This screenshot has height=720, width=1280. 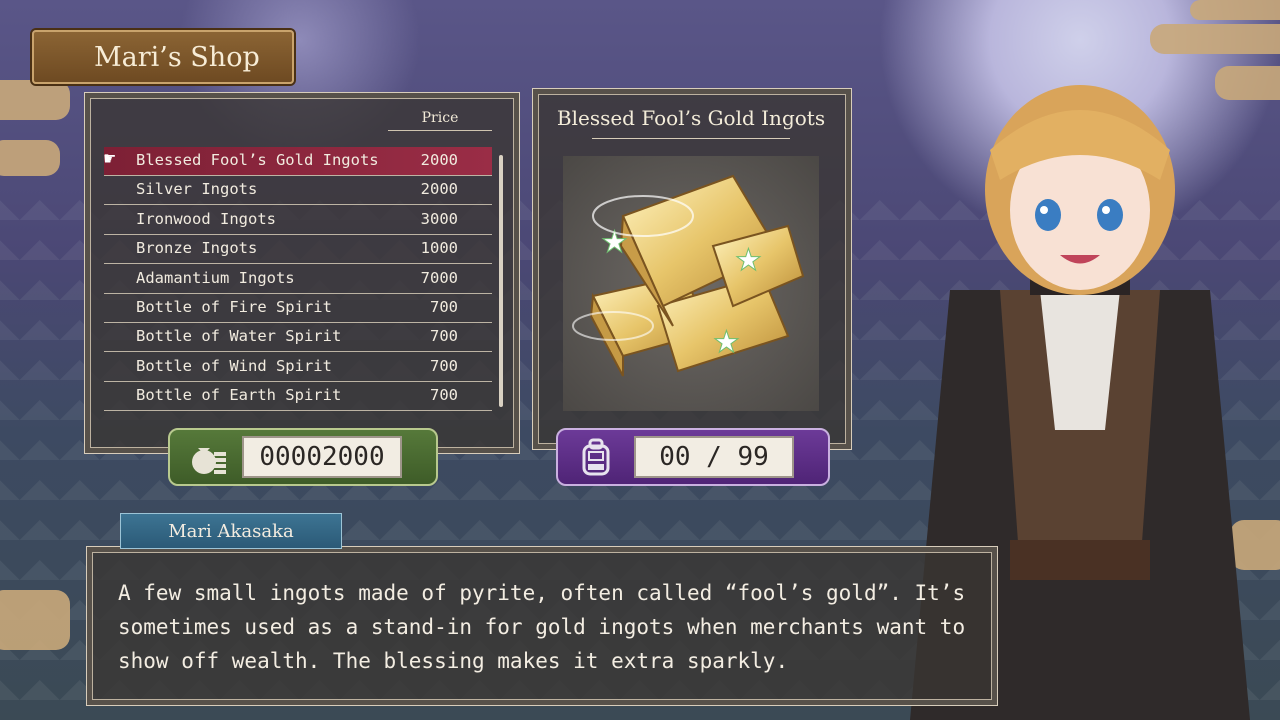 I want to click on shop-item-name: Bronze Ingots, so click(x=197, y=248).